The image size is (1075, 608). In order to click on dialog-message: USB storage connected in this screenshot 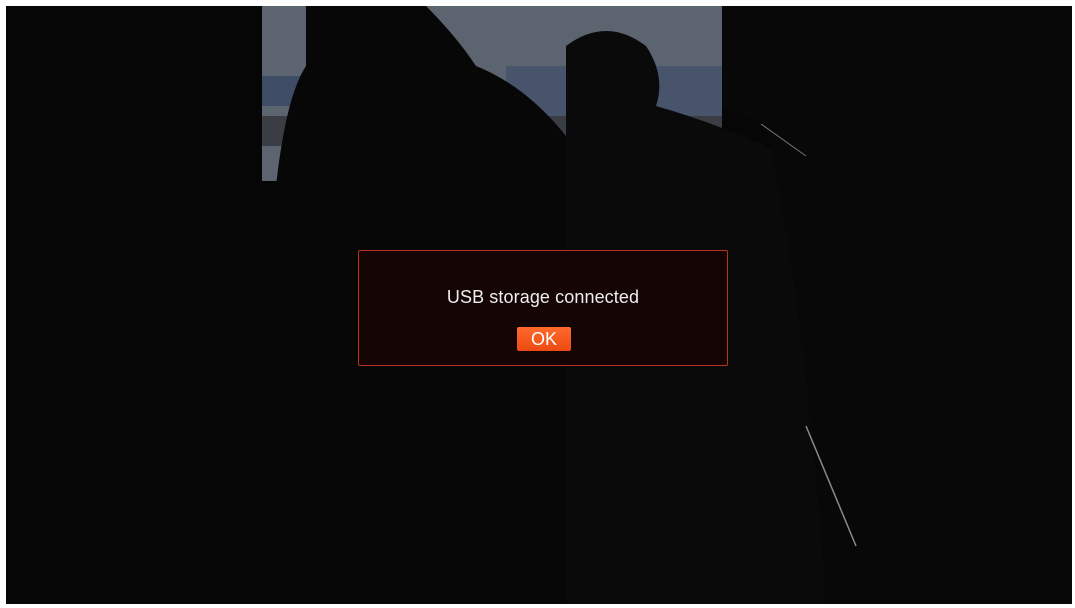, I will do `click(543, 297)`.